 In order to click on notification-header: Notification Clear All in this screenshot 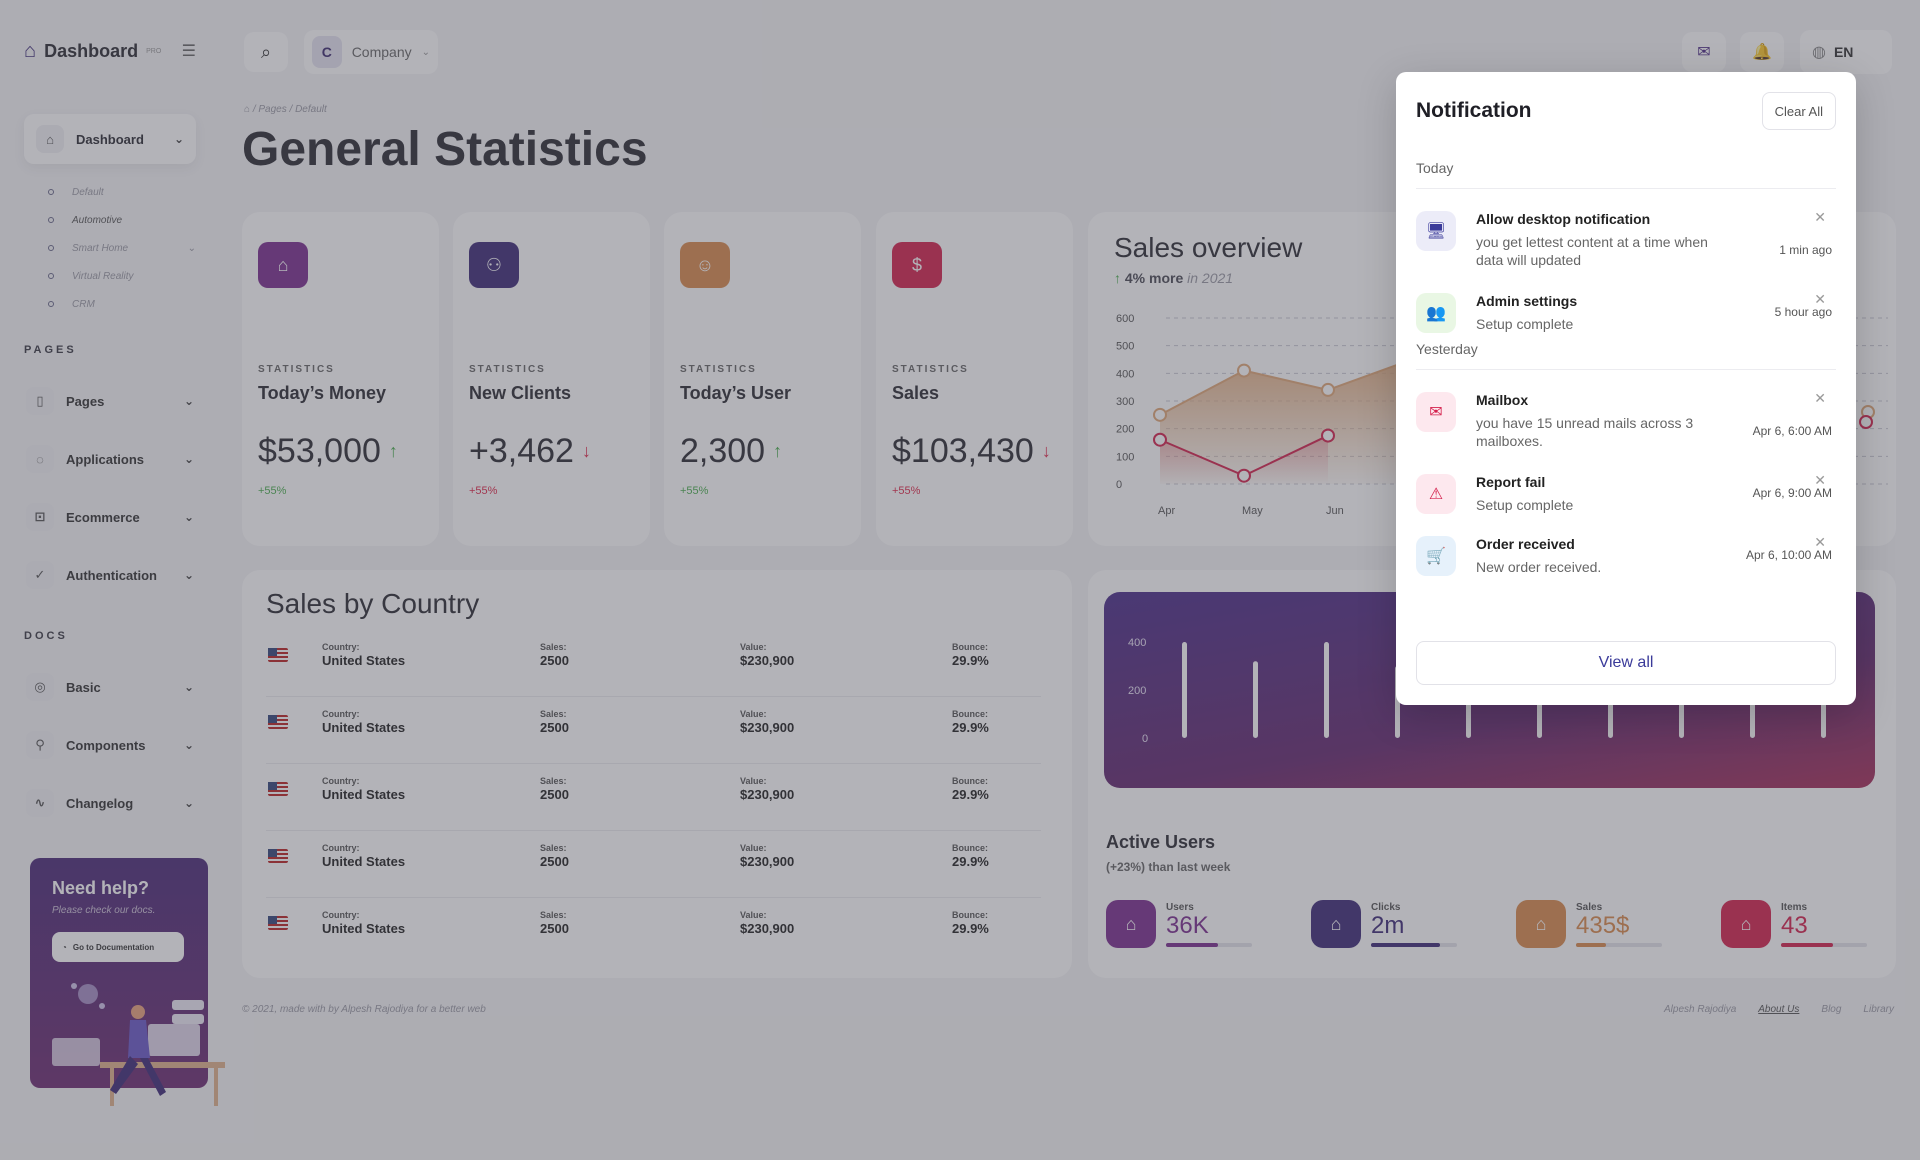, I will do `click(1626, 111)`.